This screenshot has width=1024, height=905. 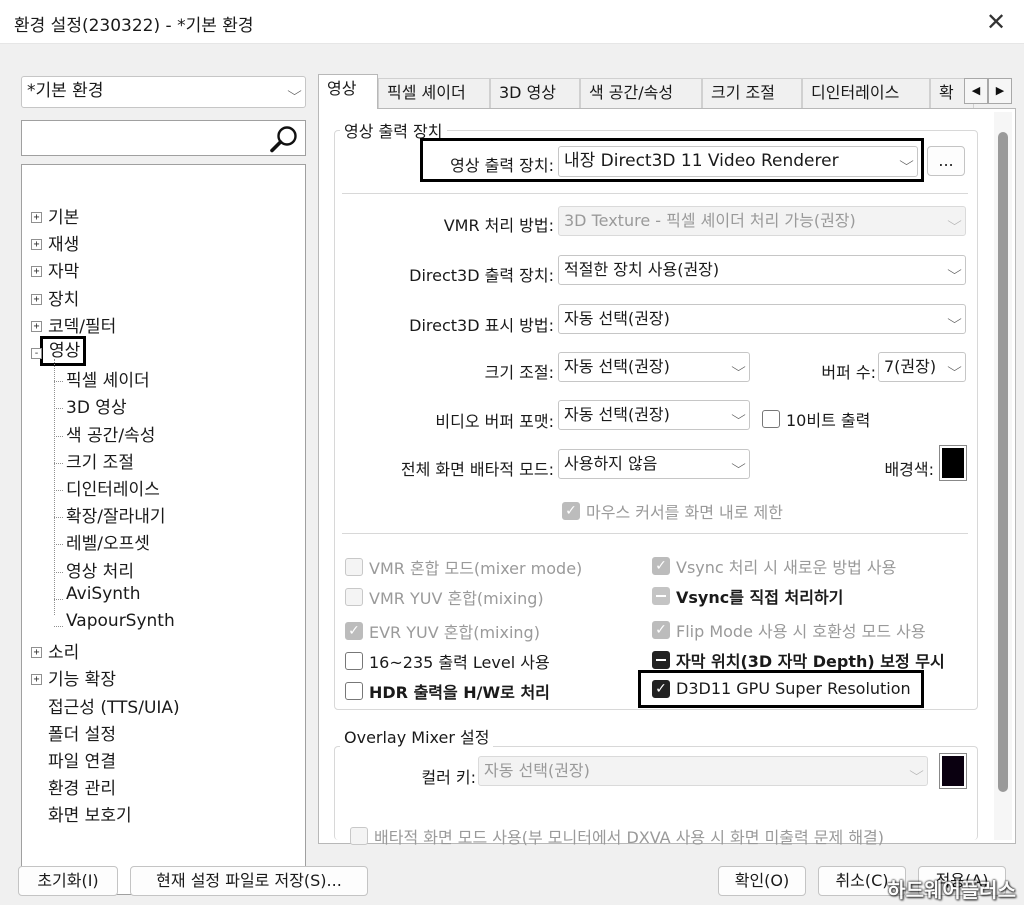 What do you see at coordinates (448, 777) in the screenshot?
I see `colorkey-label: 컬러 키:` at bounding box center [448, 777].